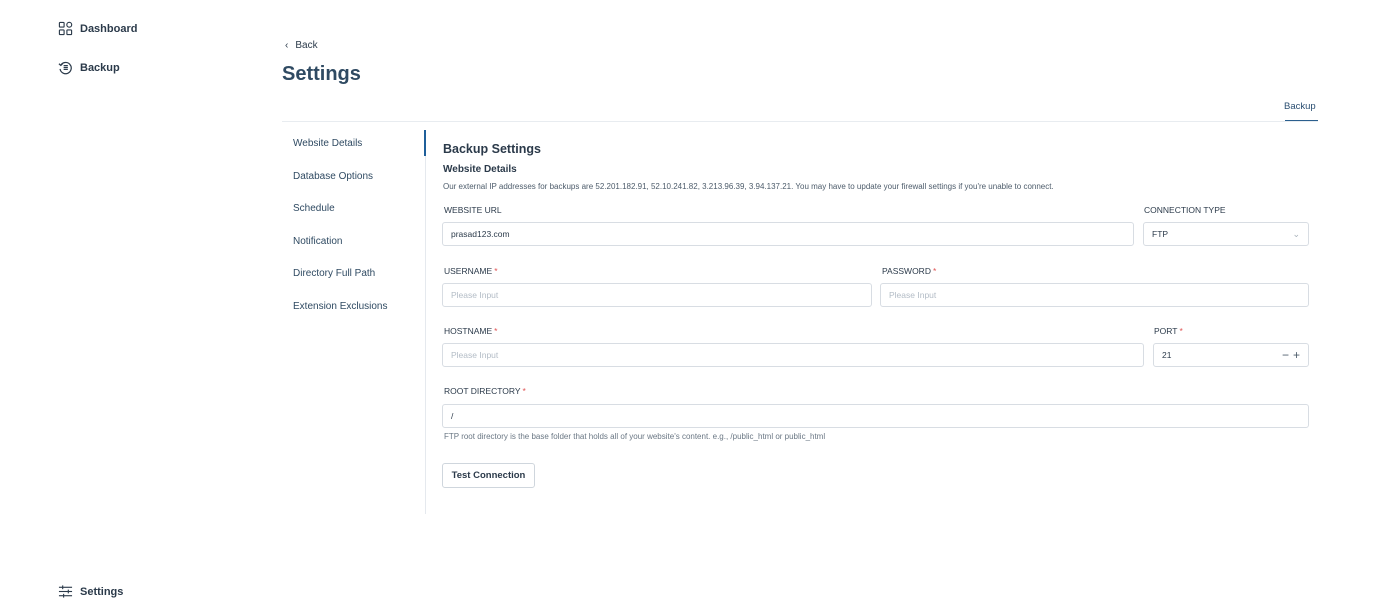 The image size is (1378, 613). I want to click on chevron-left-icon: ‹, so click(287, 45).